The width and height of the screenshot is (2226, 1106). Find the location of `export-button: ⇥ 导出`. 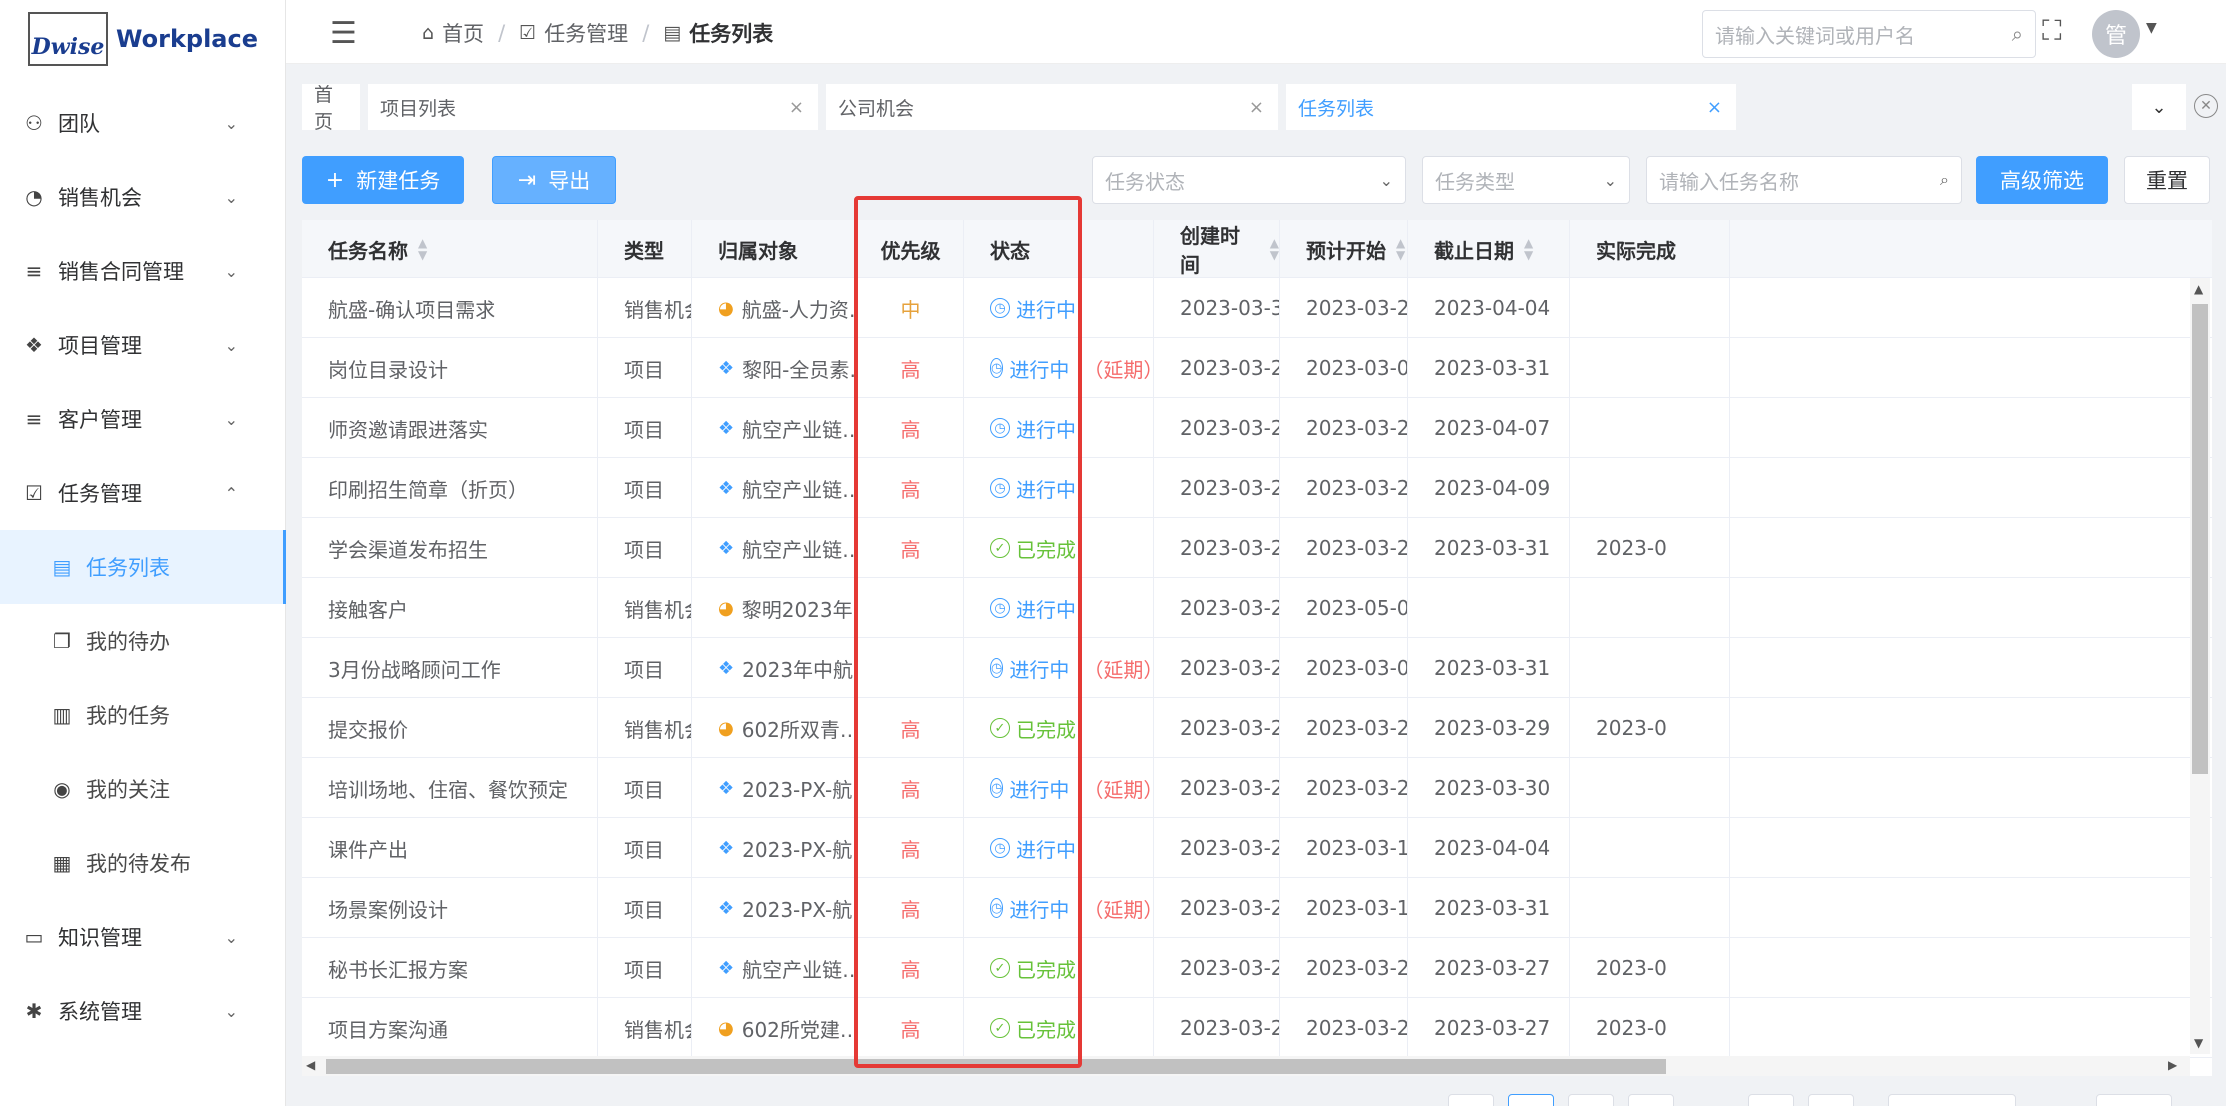

export-button: ⇥ 导出 is located at coordinates (554, 180).